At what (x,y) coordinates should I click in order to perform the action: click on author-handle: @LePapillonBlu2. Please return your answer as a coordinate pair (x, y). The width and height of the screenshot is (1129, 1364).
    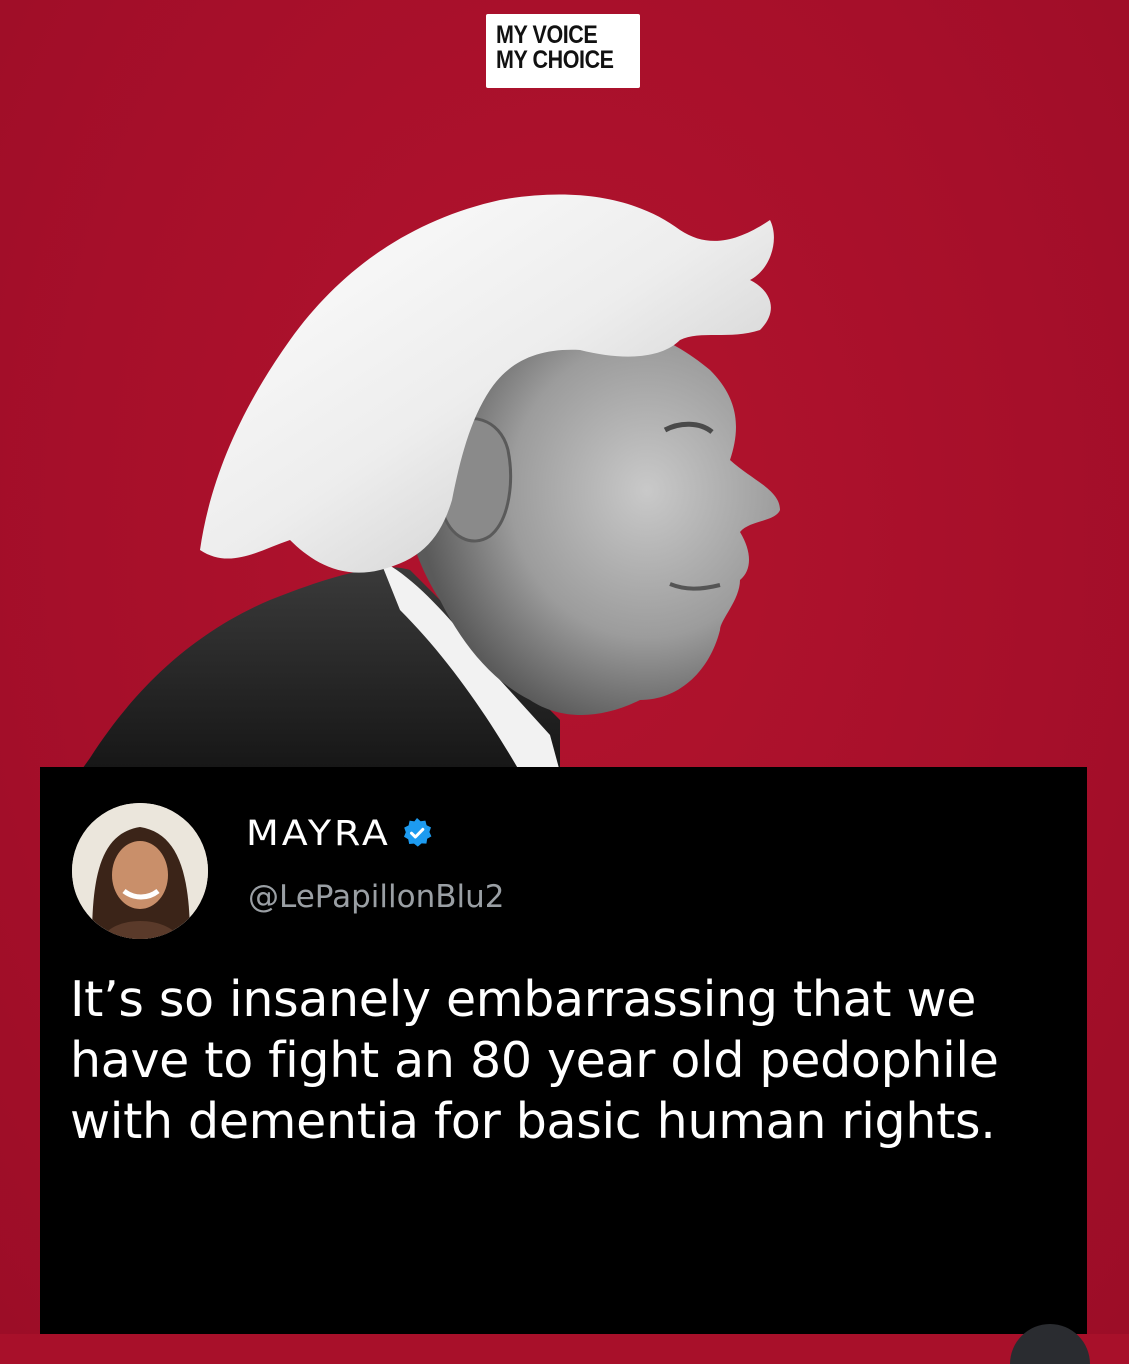
    Looking at the image, I should click on (376, 897).